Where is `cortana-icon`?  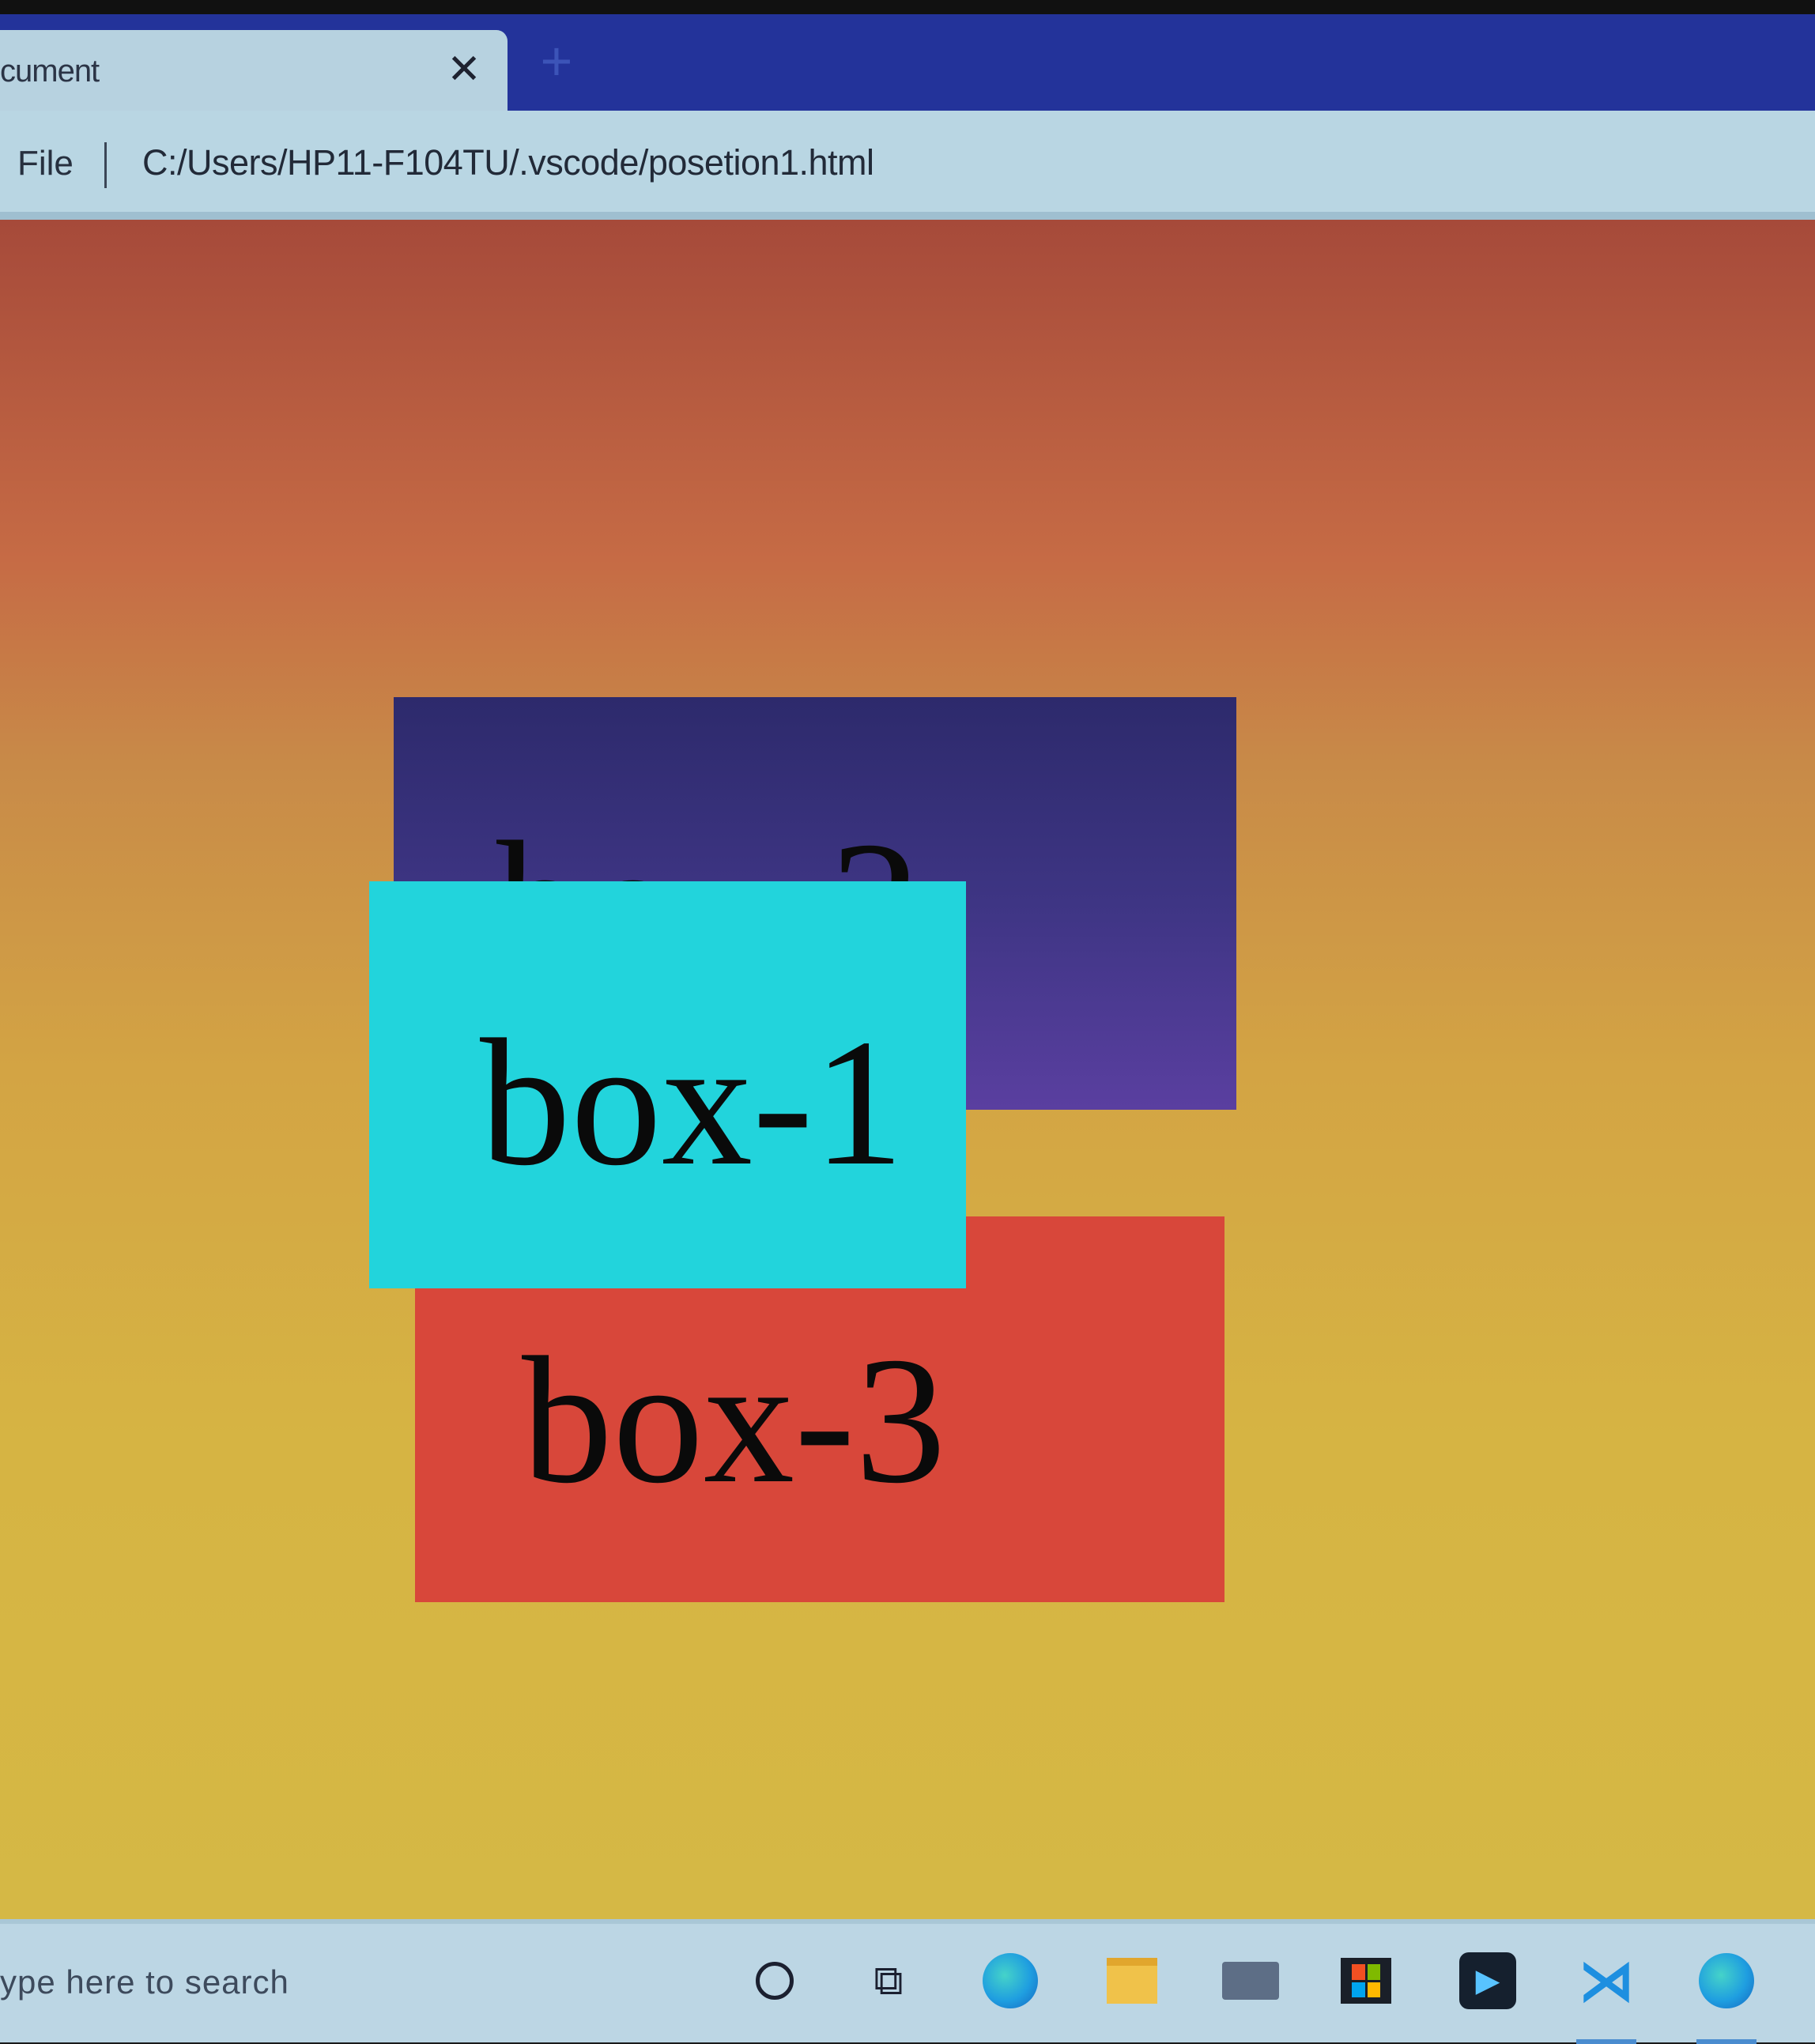 cortana-icon is located at coordinates (775, 1981).